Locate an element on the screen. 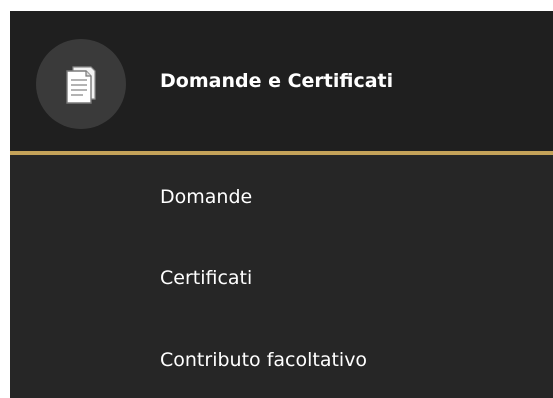  document-icon is located at coordinates (81, 85).